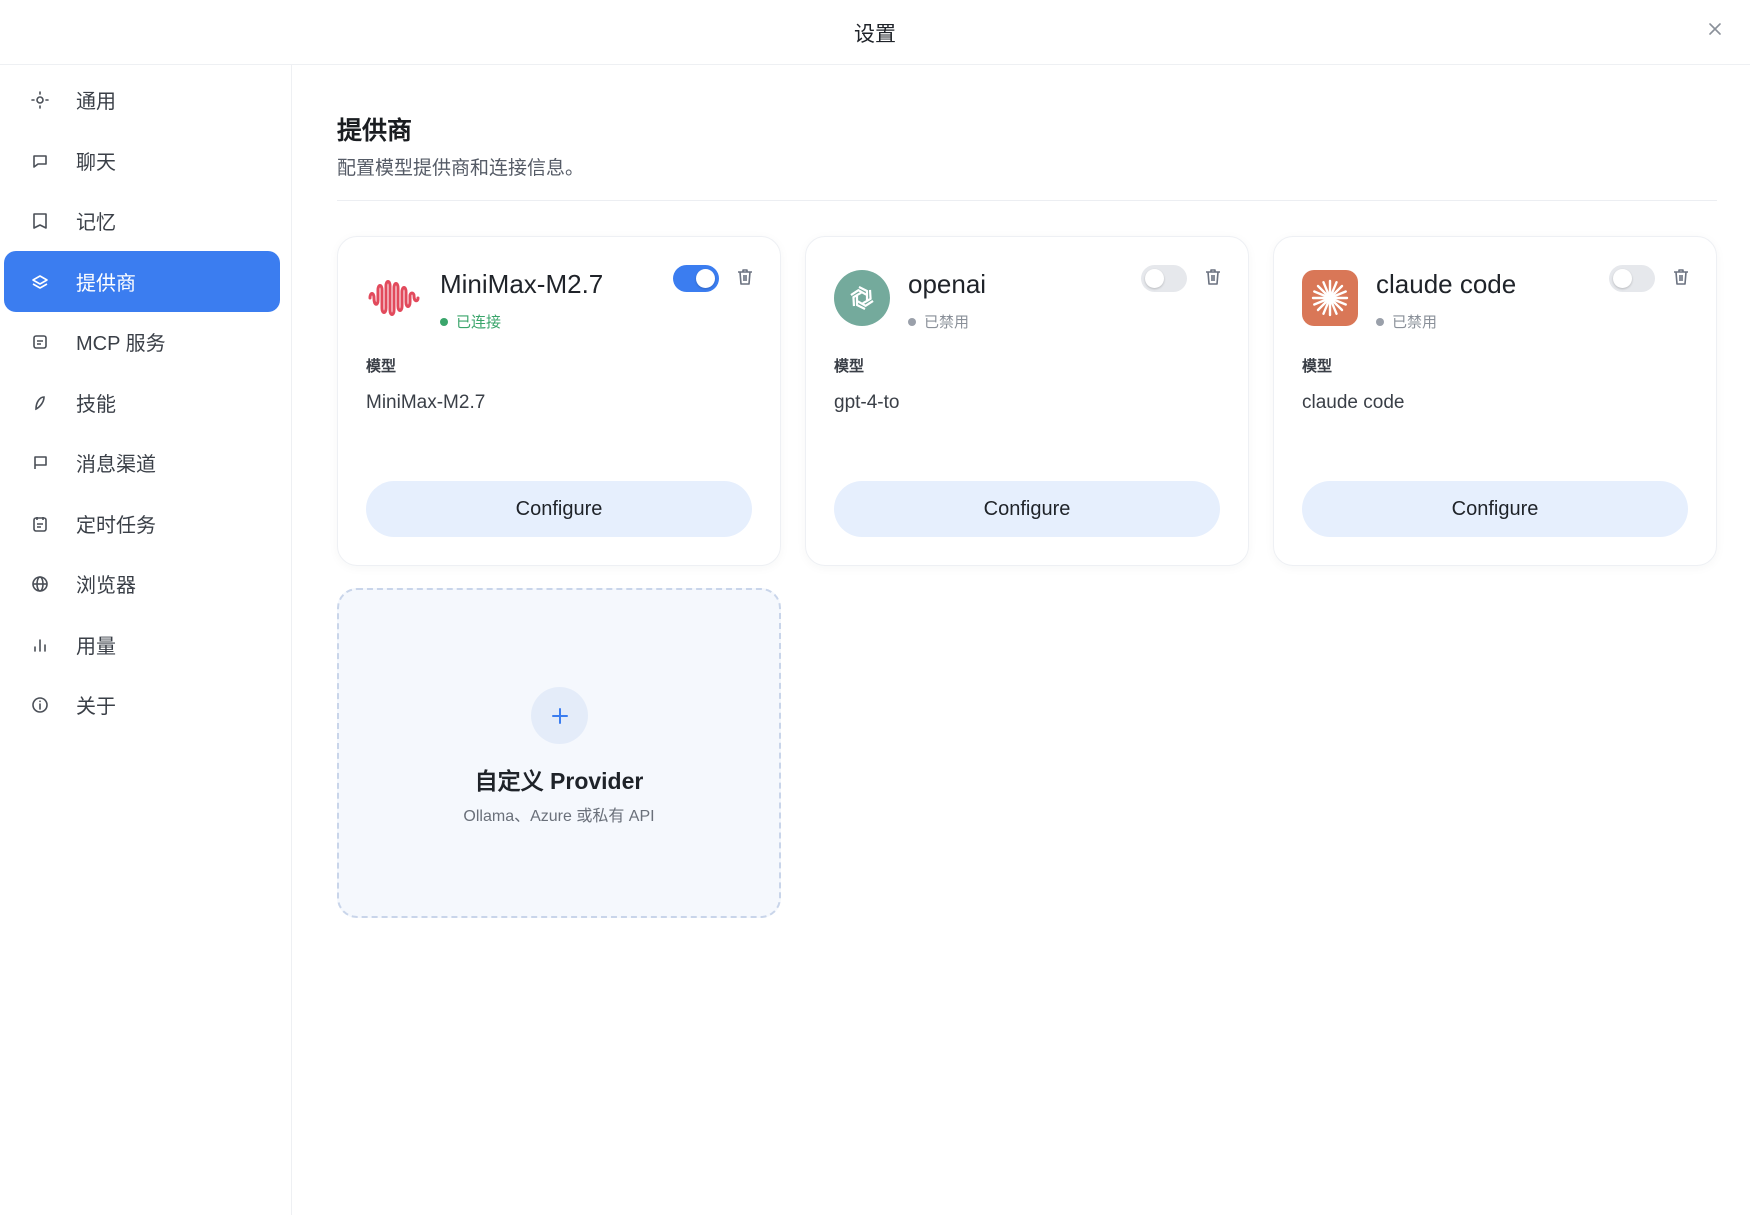 The image size is (1750, 1215). What do you see at coordinates (96, 405) in the screenshot?
I see `sidebar-item-label: 技能` at bounding box center [96, 405].